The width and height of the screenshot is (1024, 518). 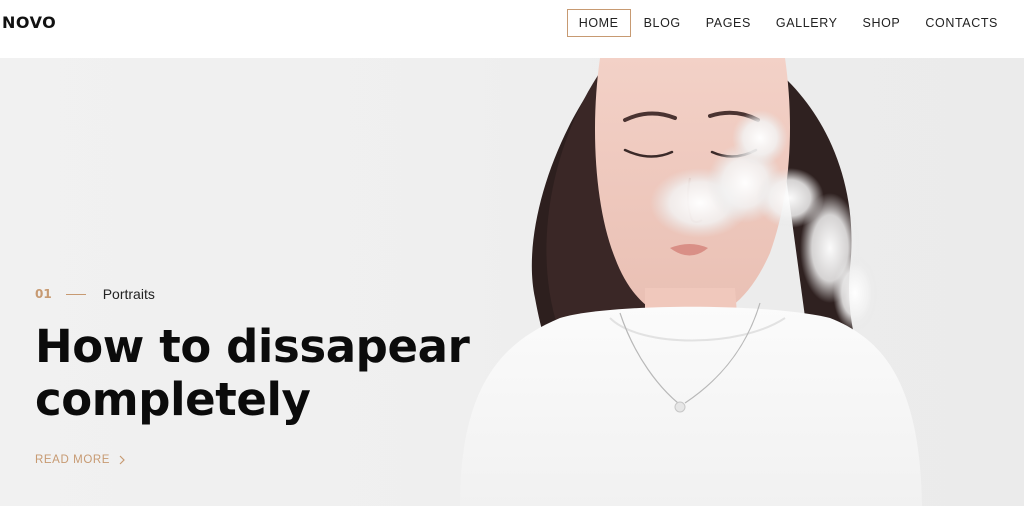 What do you see at coordinates (512, 512) in the screenshot?
I see `page-bottom-strip` at bounding box center [512, 512].